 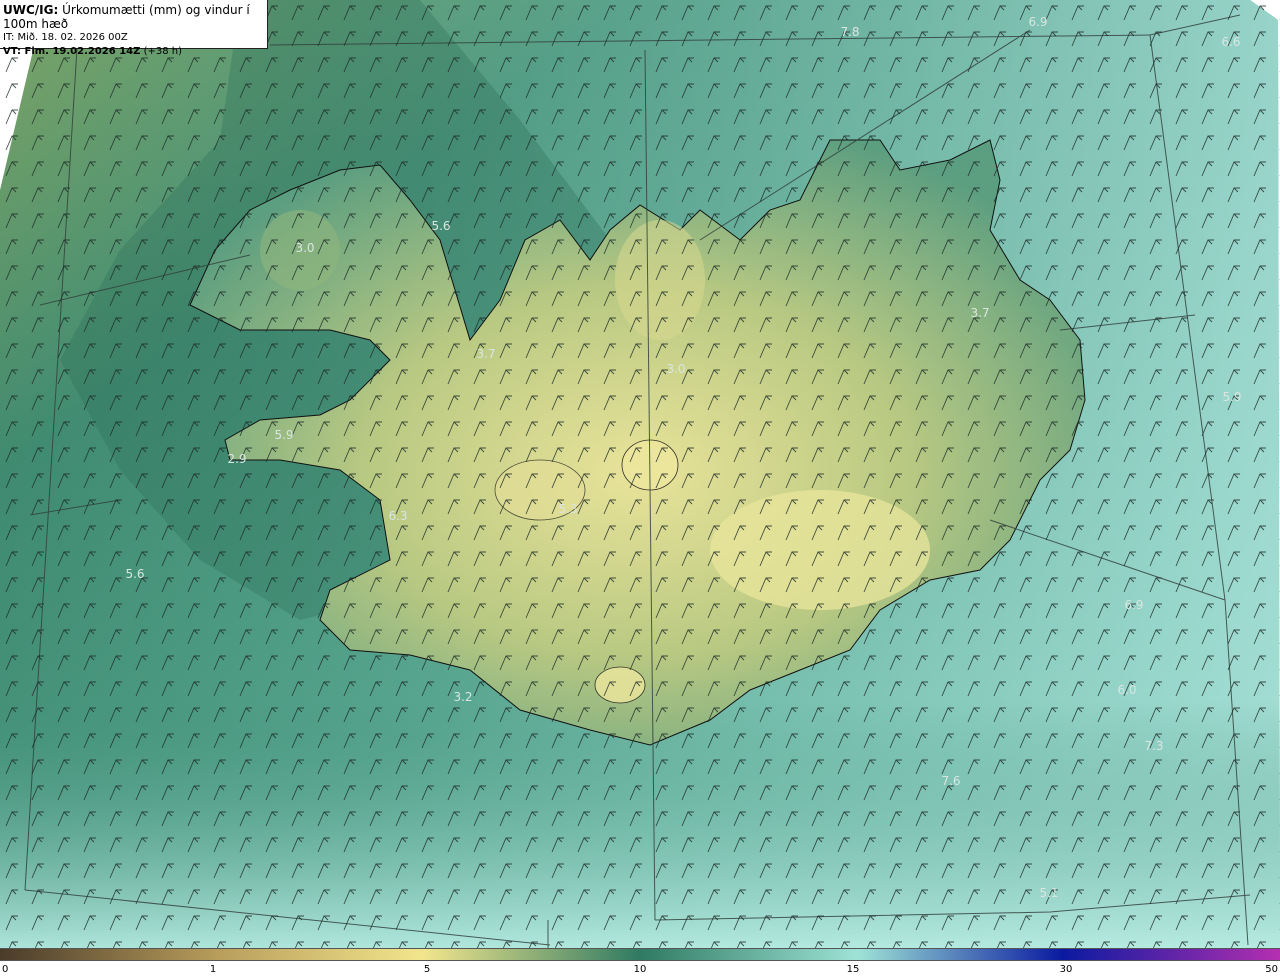 I want to click on colorbar-tick: 10, so click(x=640, y=969).